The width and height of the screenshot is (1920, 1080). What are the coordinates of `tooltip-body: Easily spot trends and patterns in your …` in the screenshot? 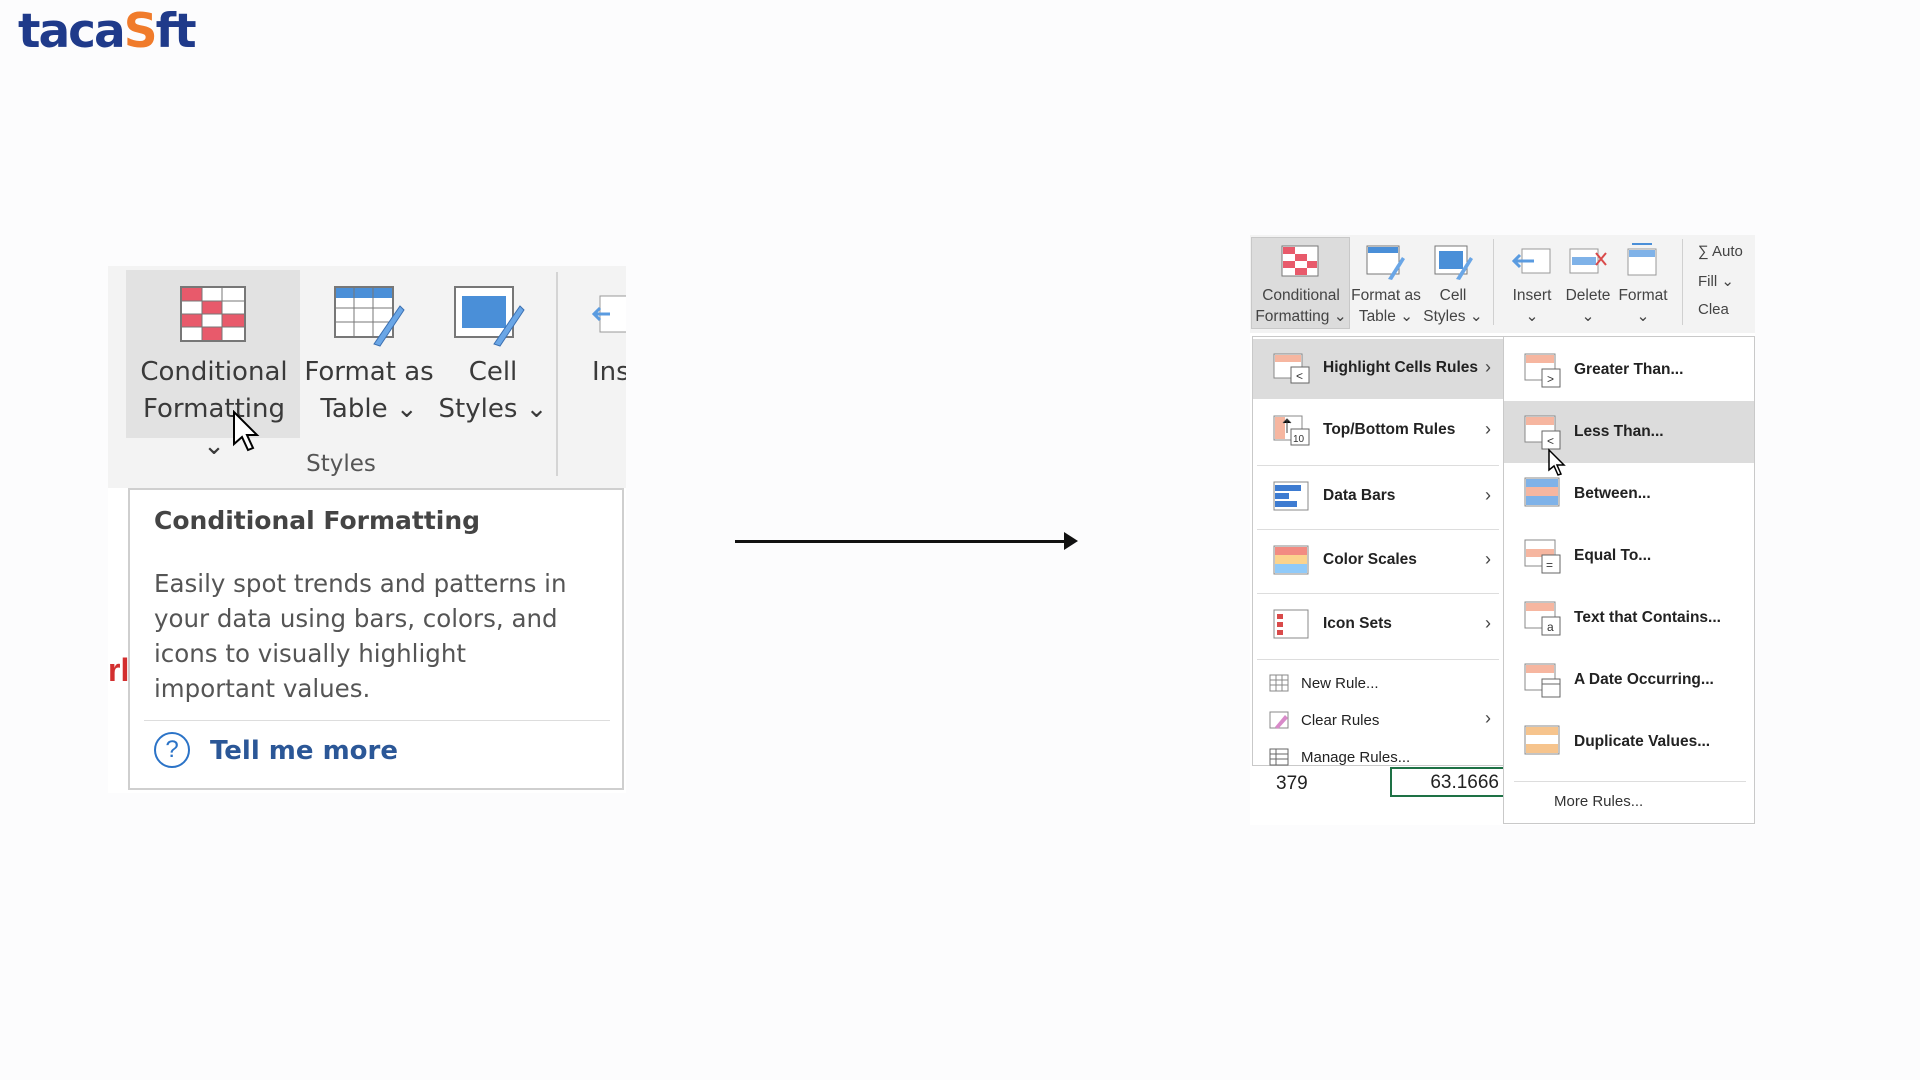 It's located at (360, 636).